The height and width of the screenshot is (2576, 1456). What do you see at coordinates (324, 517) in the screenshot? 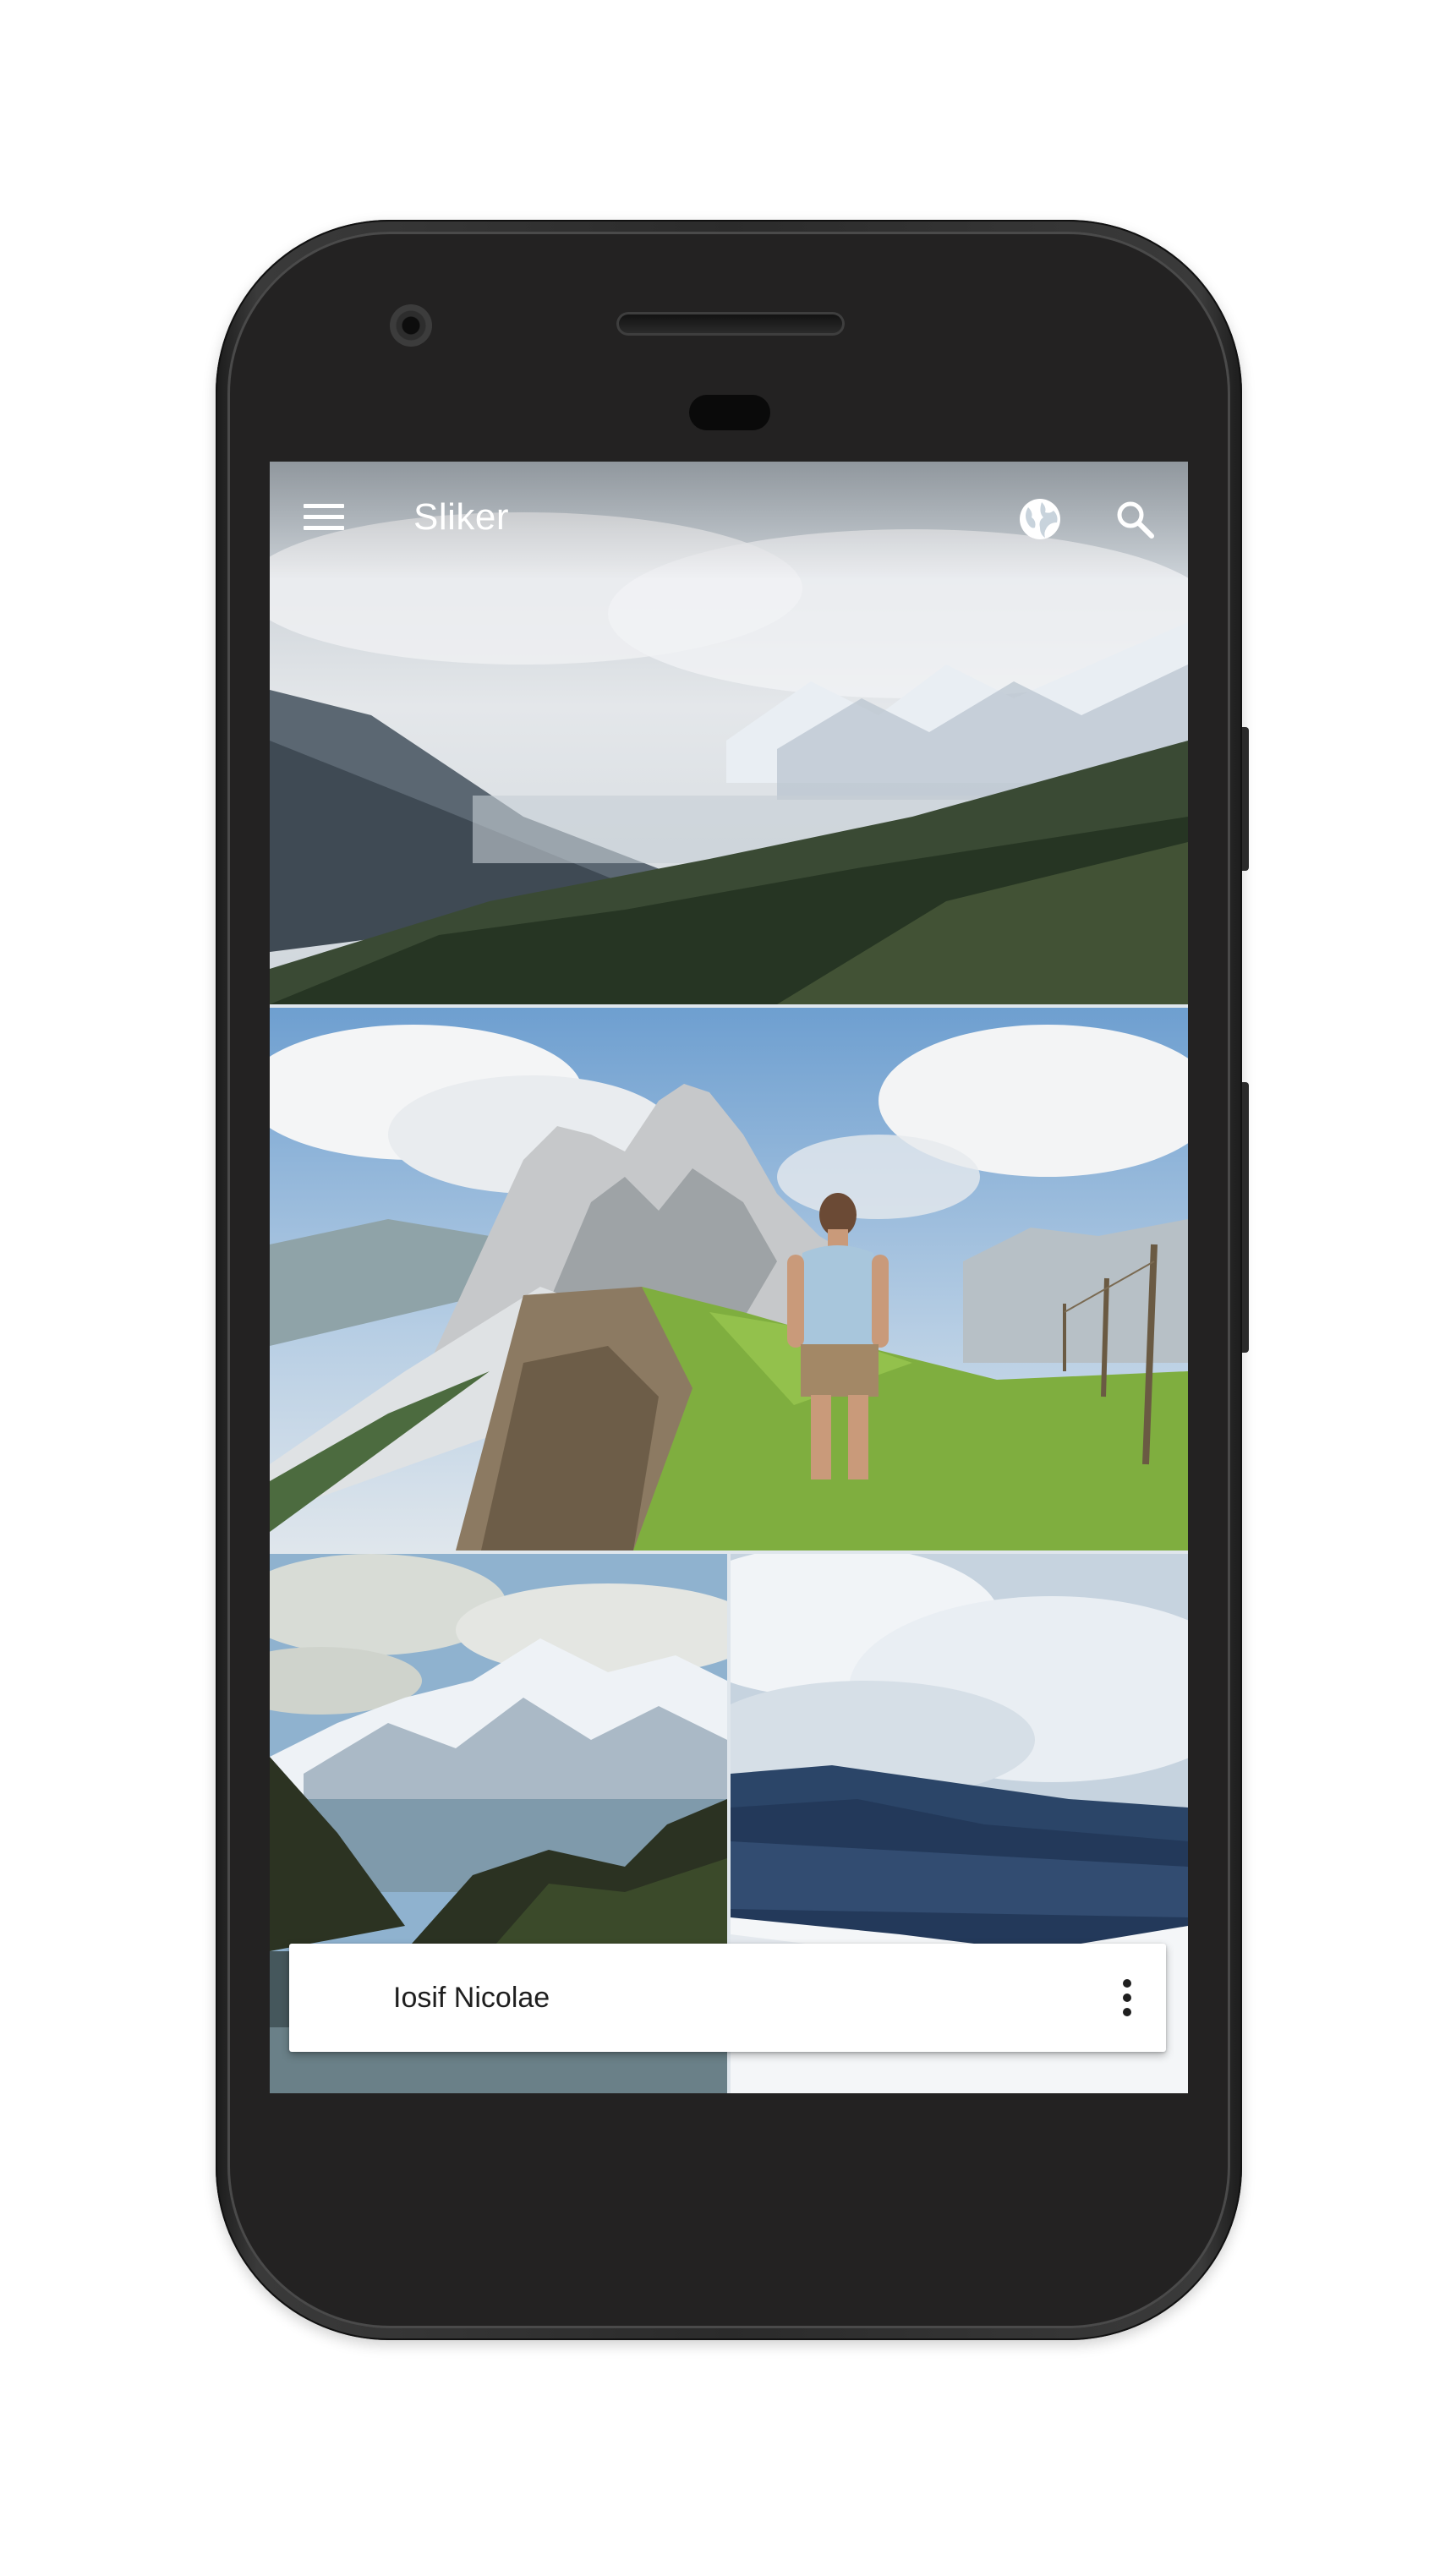
I see `hamburger-menu-icon` at bounding box center [324, 517].